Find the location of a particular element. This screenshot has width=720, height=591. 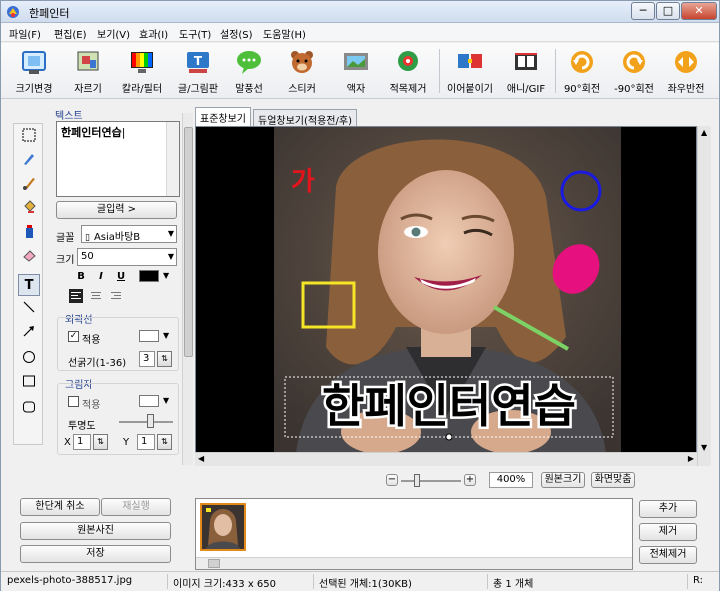

select-rect-icon is located at coordinates (29, 135).